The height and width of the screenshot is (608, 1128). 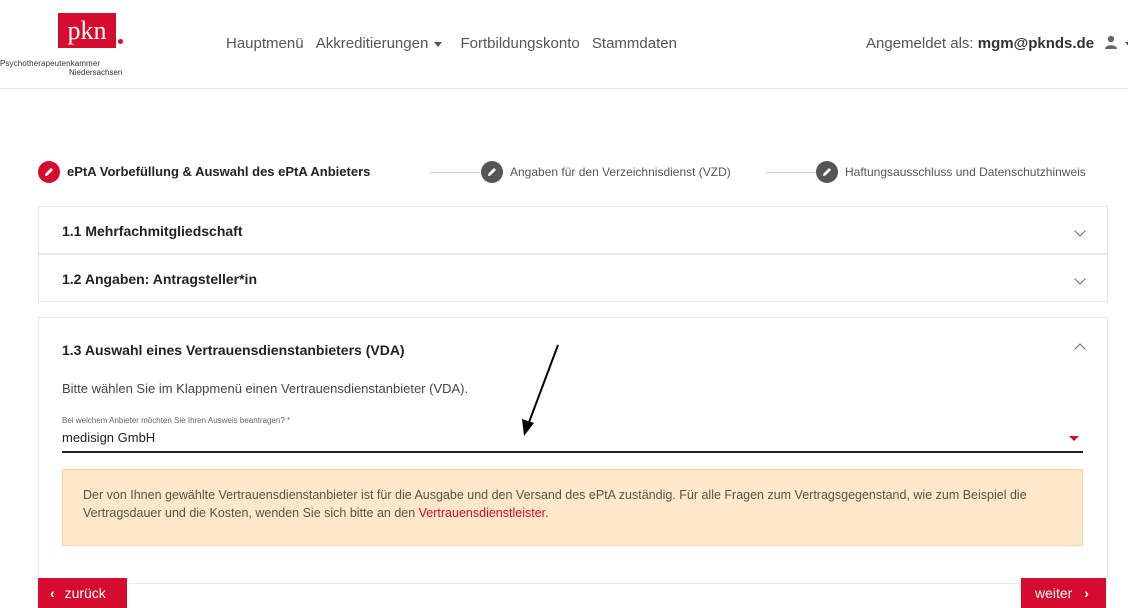 I want to click on logo-dot, so click(x=120, y=41).